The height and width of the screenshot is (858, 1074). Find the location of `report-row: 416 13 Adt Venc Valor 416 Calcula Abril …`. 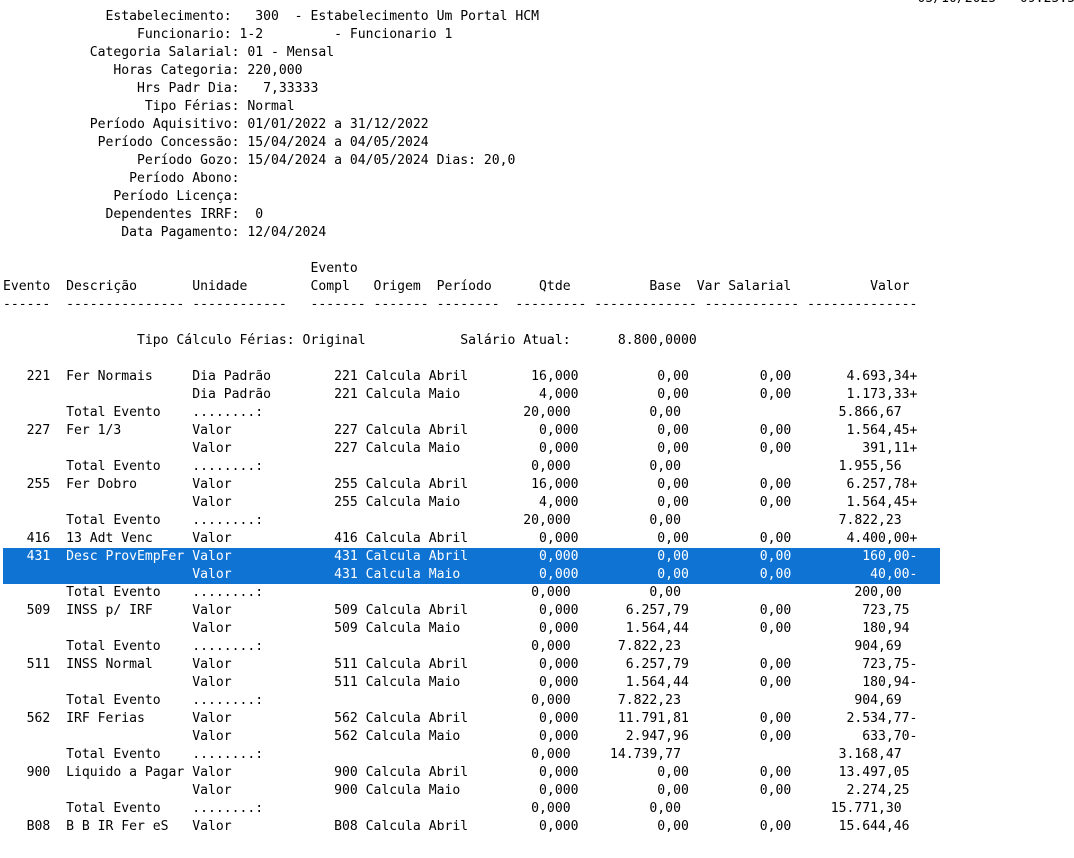

report-row: 416 13 Adt Venc Valor 416 Calcula Abril … is located at coordinates (538, 539).